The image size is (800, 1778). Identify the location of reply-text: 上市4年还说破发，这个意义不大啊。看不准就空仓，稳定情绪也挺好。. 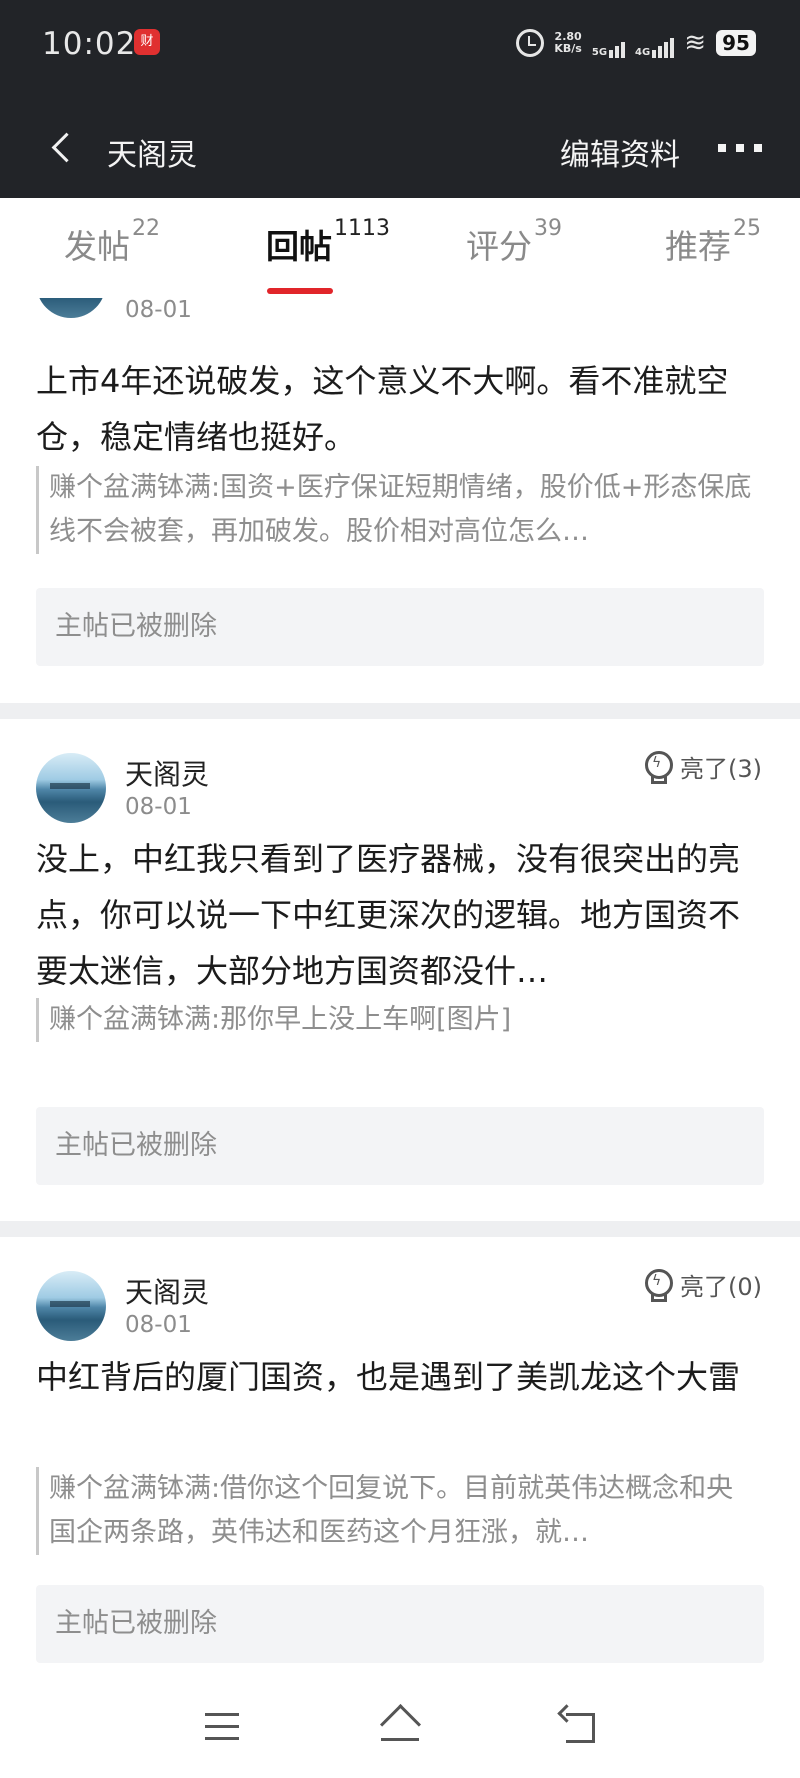
(396, 409).